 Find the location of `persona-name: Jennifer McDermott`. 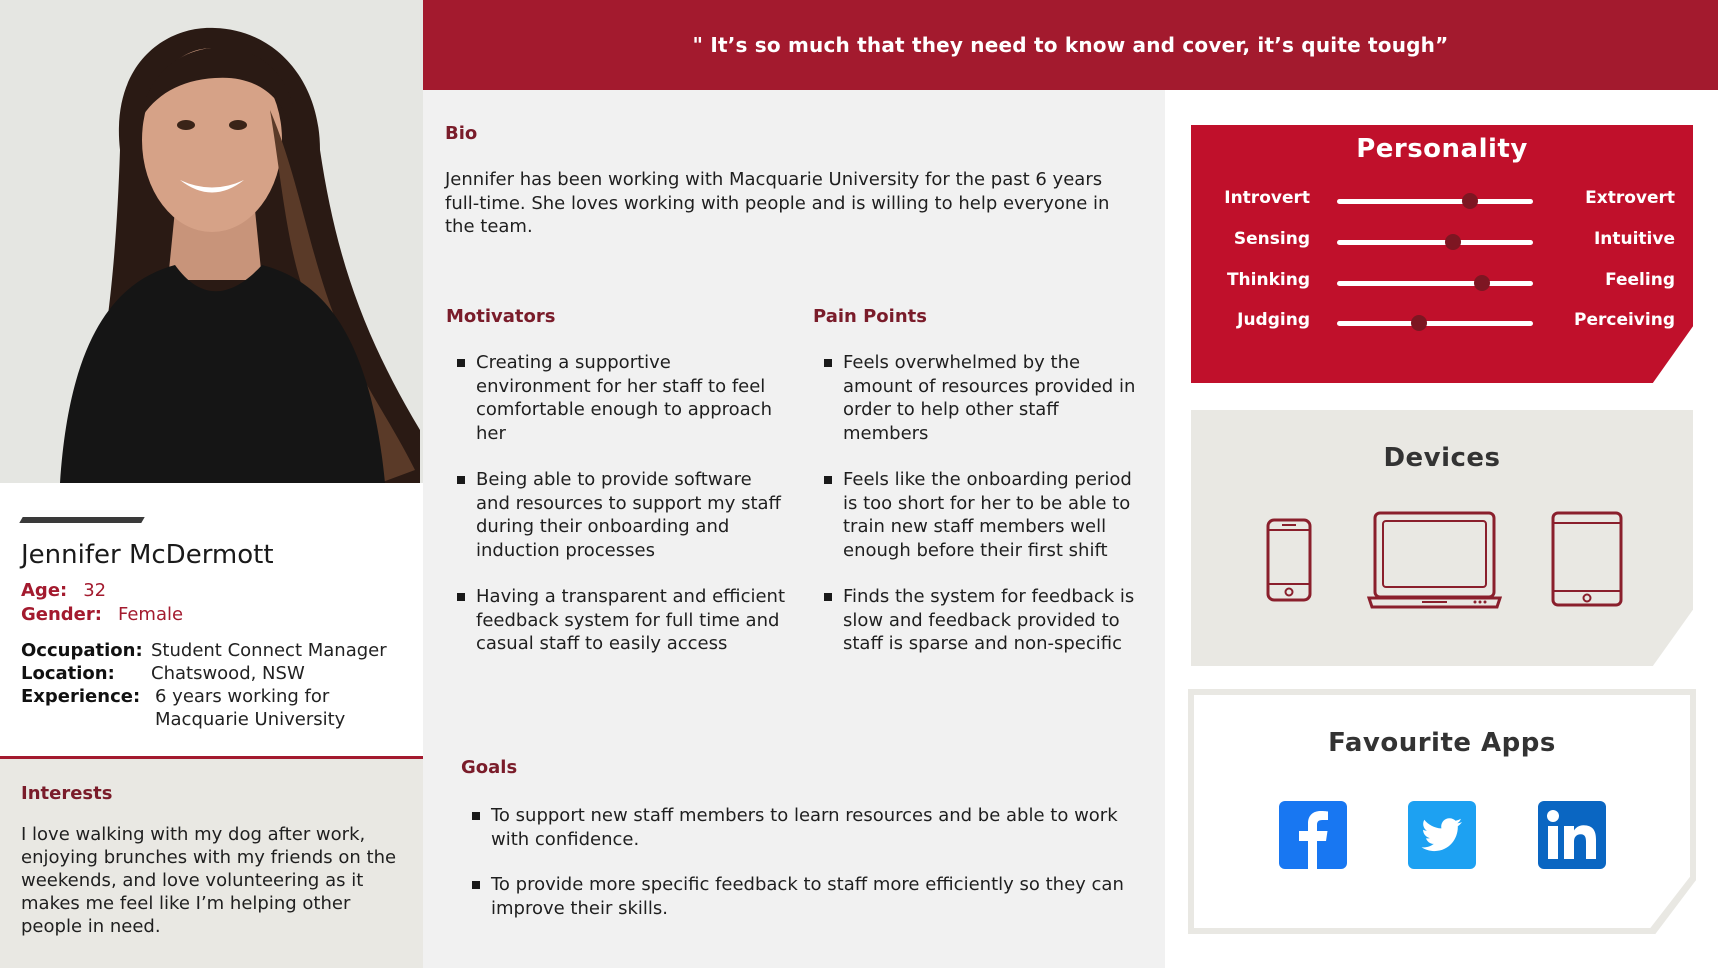

persona-name: Jennifer McDermott is located at coordinates (147, 555).